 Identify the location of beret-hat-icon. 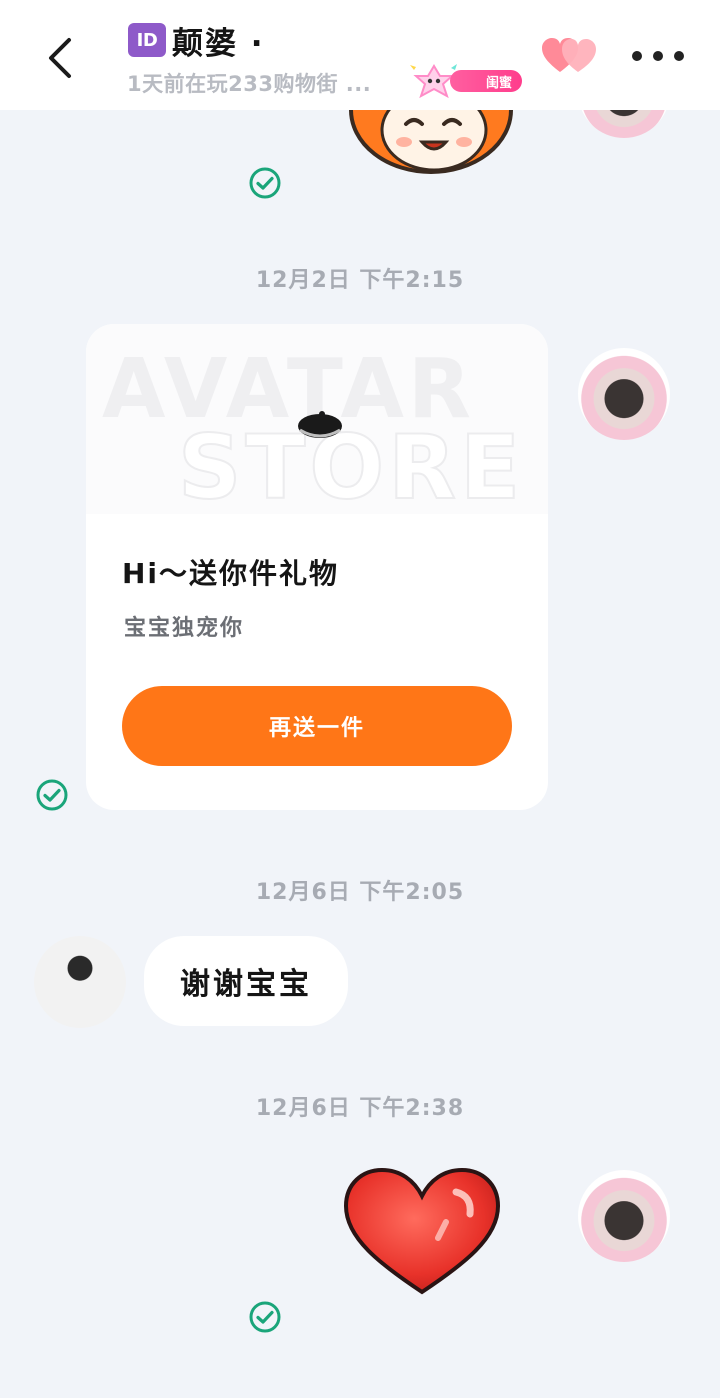
(320, 424).